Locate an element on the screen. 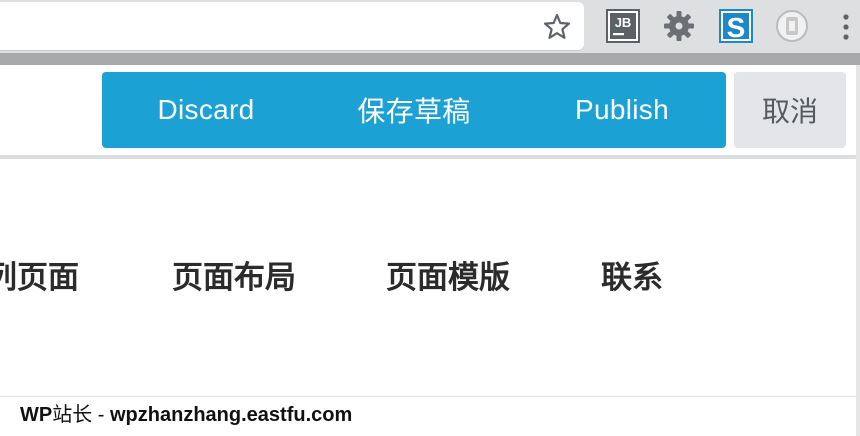  nav-item-list-page: 列页面 is located at coordinates (39, 278).